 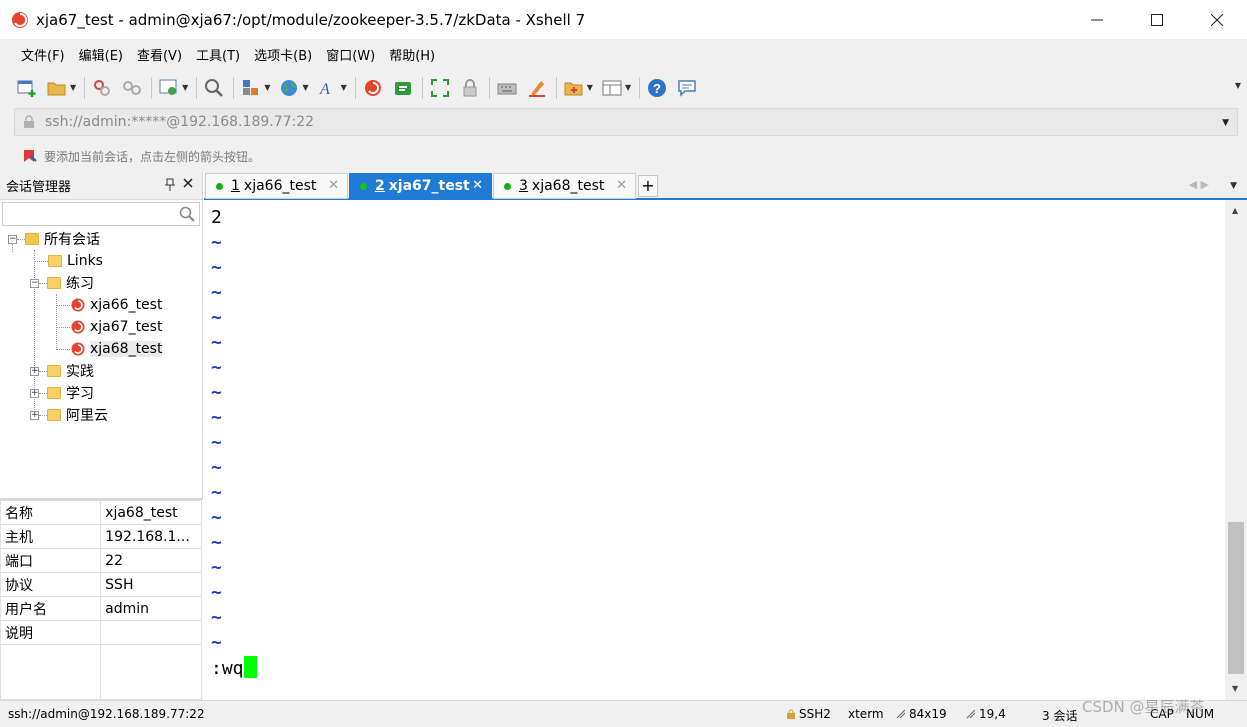 I want to click on resize-icon, so click(x=901, y=714).